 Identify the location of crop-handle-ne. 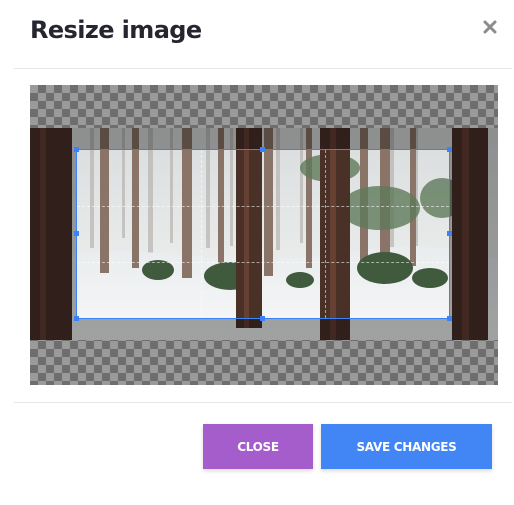
(449, 149).